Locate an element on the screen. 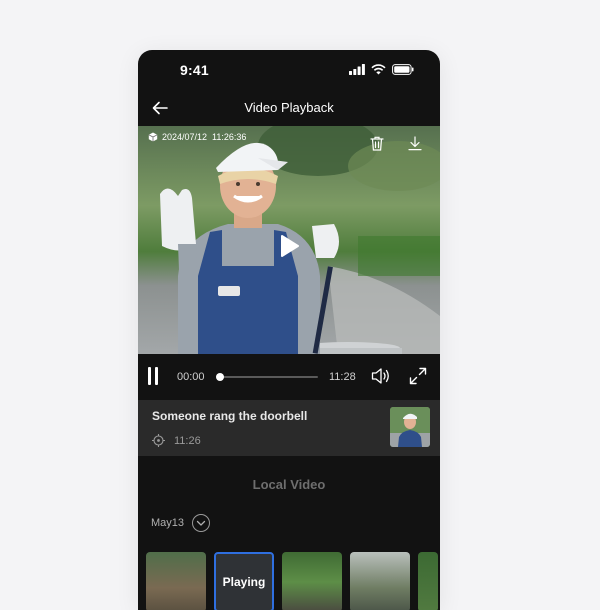 The height and width of the screenshot is (610, 600). status-bar: 9:41 is located at coordinates (289, 69).